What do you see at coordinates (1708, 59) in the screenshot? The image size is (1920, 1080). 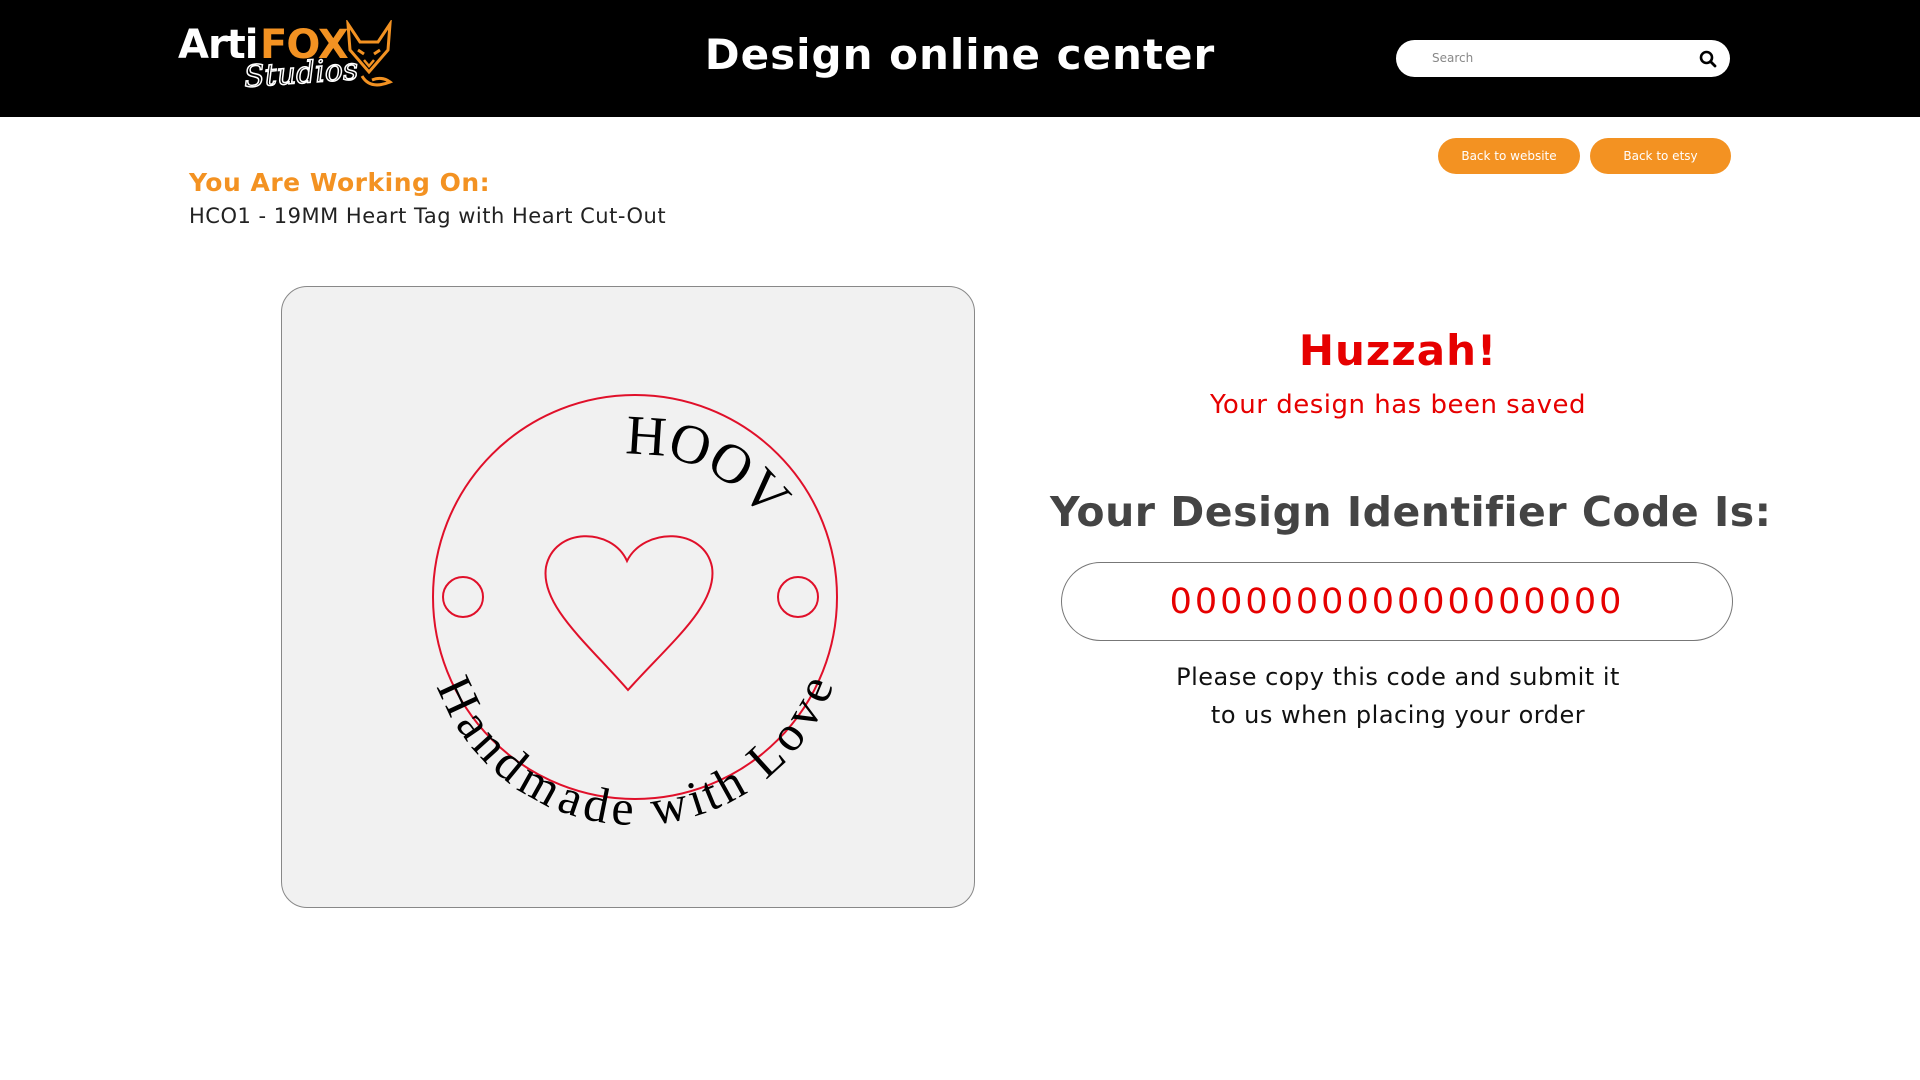 I see `search-icon` at bounding box center [1708, 59].